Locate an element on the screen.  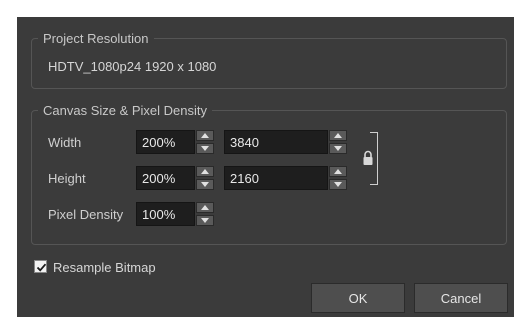
height-percent-input is located at coordinates (165, 178).